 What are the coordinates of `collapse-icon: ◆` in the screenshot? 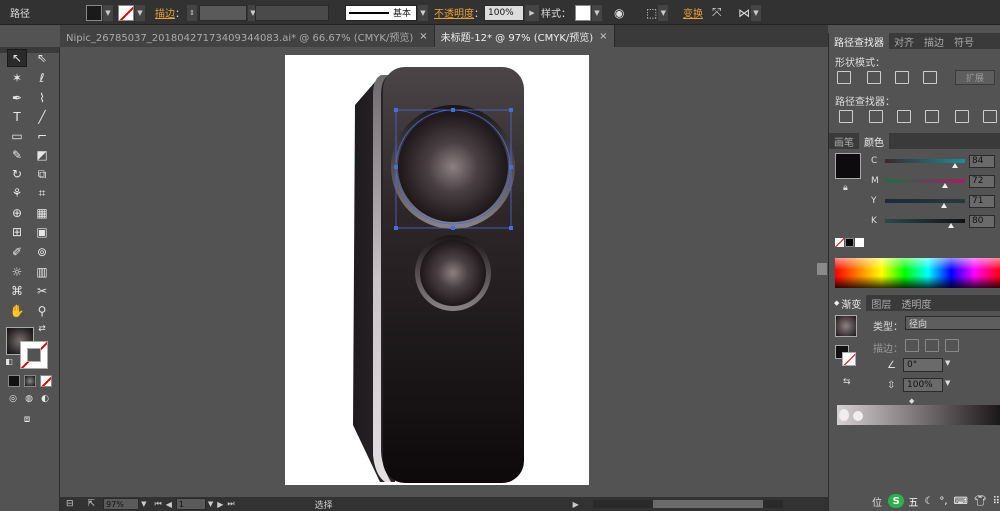 It's located at (836, 303).